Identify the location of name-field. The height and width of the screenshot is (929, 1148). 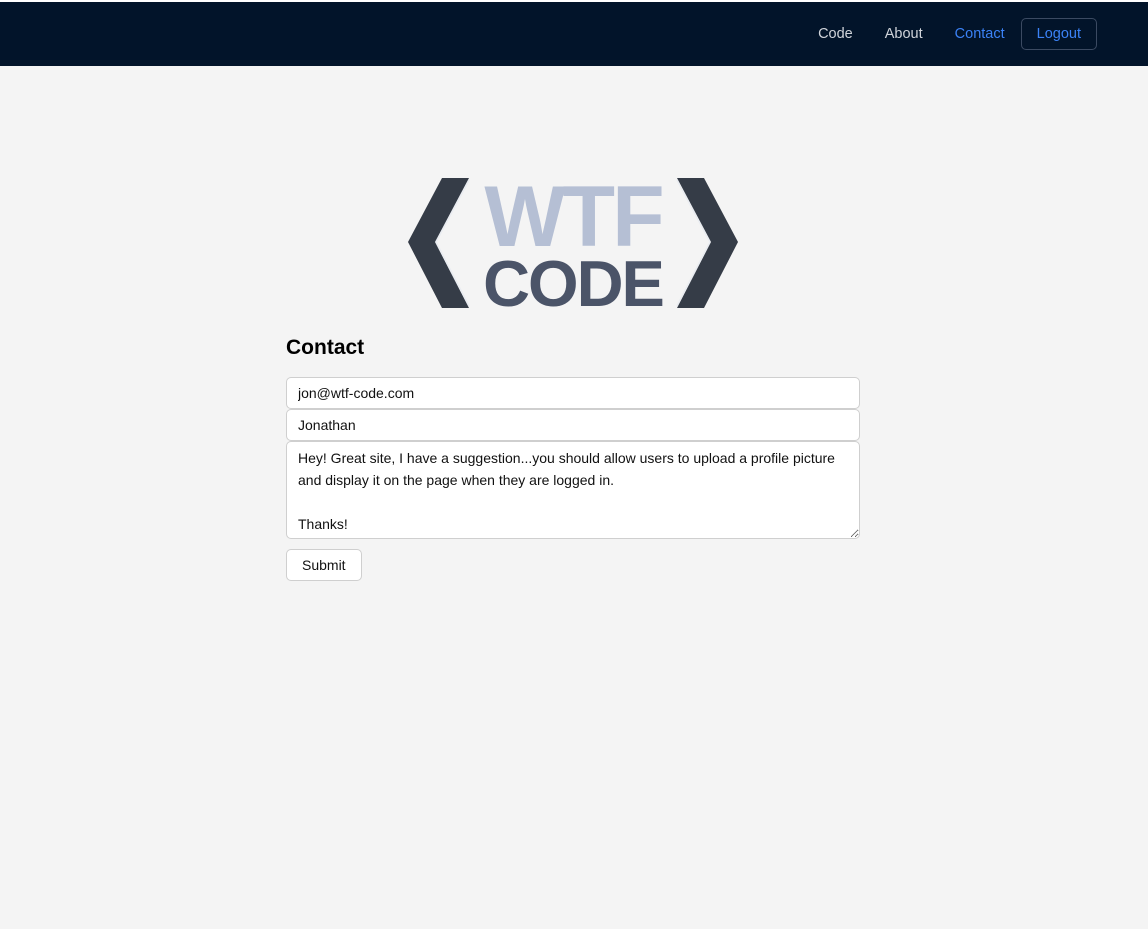
(573, 425).